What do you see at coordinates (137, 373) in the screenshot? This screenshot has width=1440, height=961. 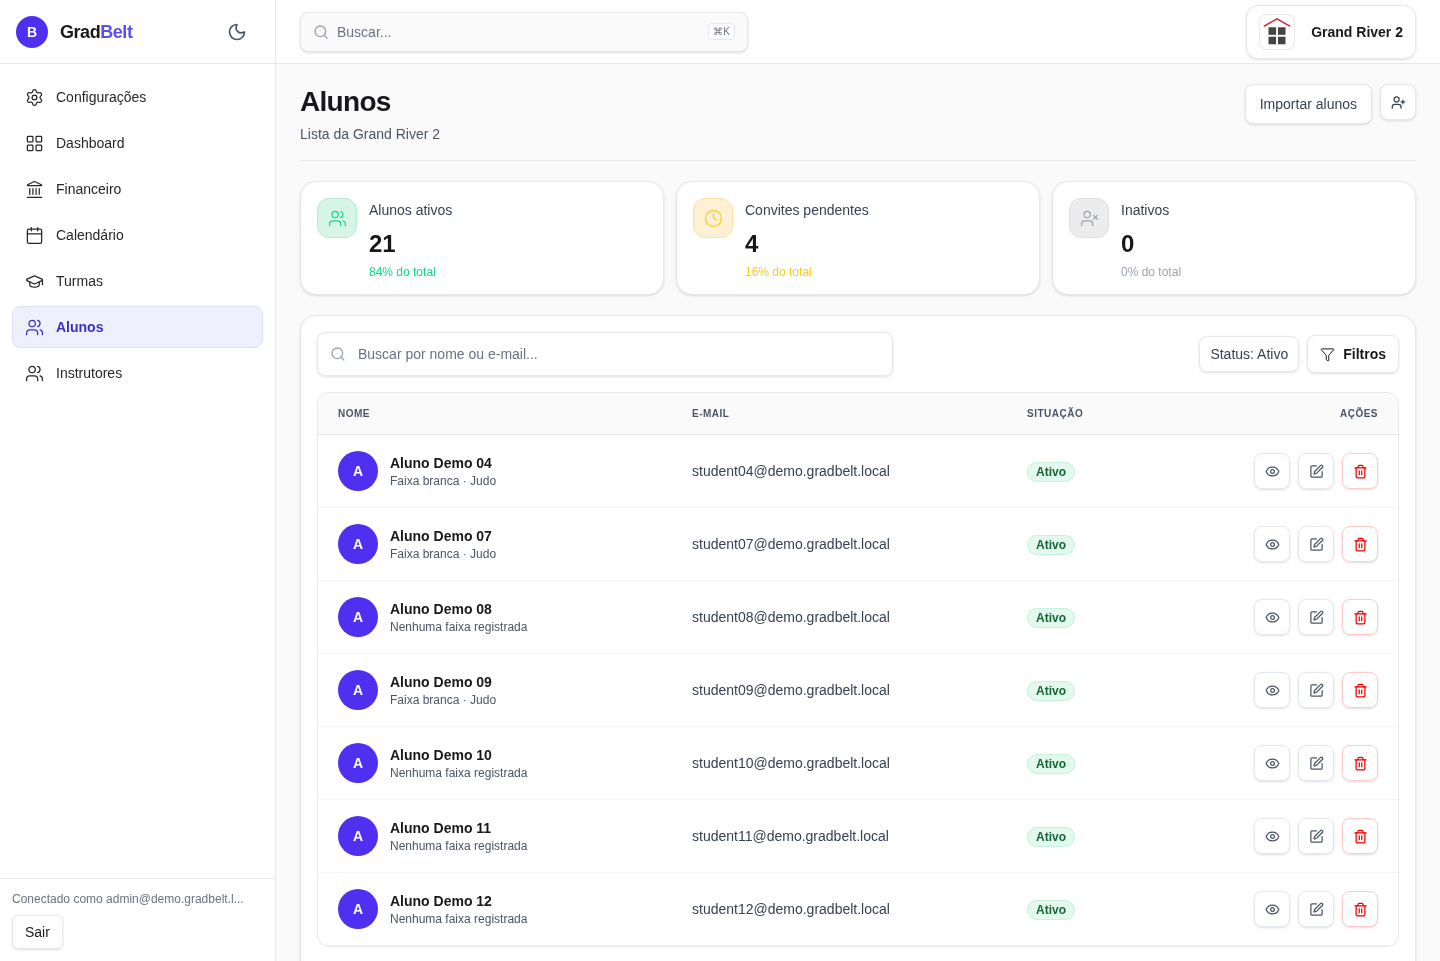 I see `nav-item: Instrutores` at bounding box center [137, 373].